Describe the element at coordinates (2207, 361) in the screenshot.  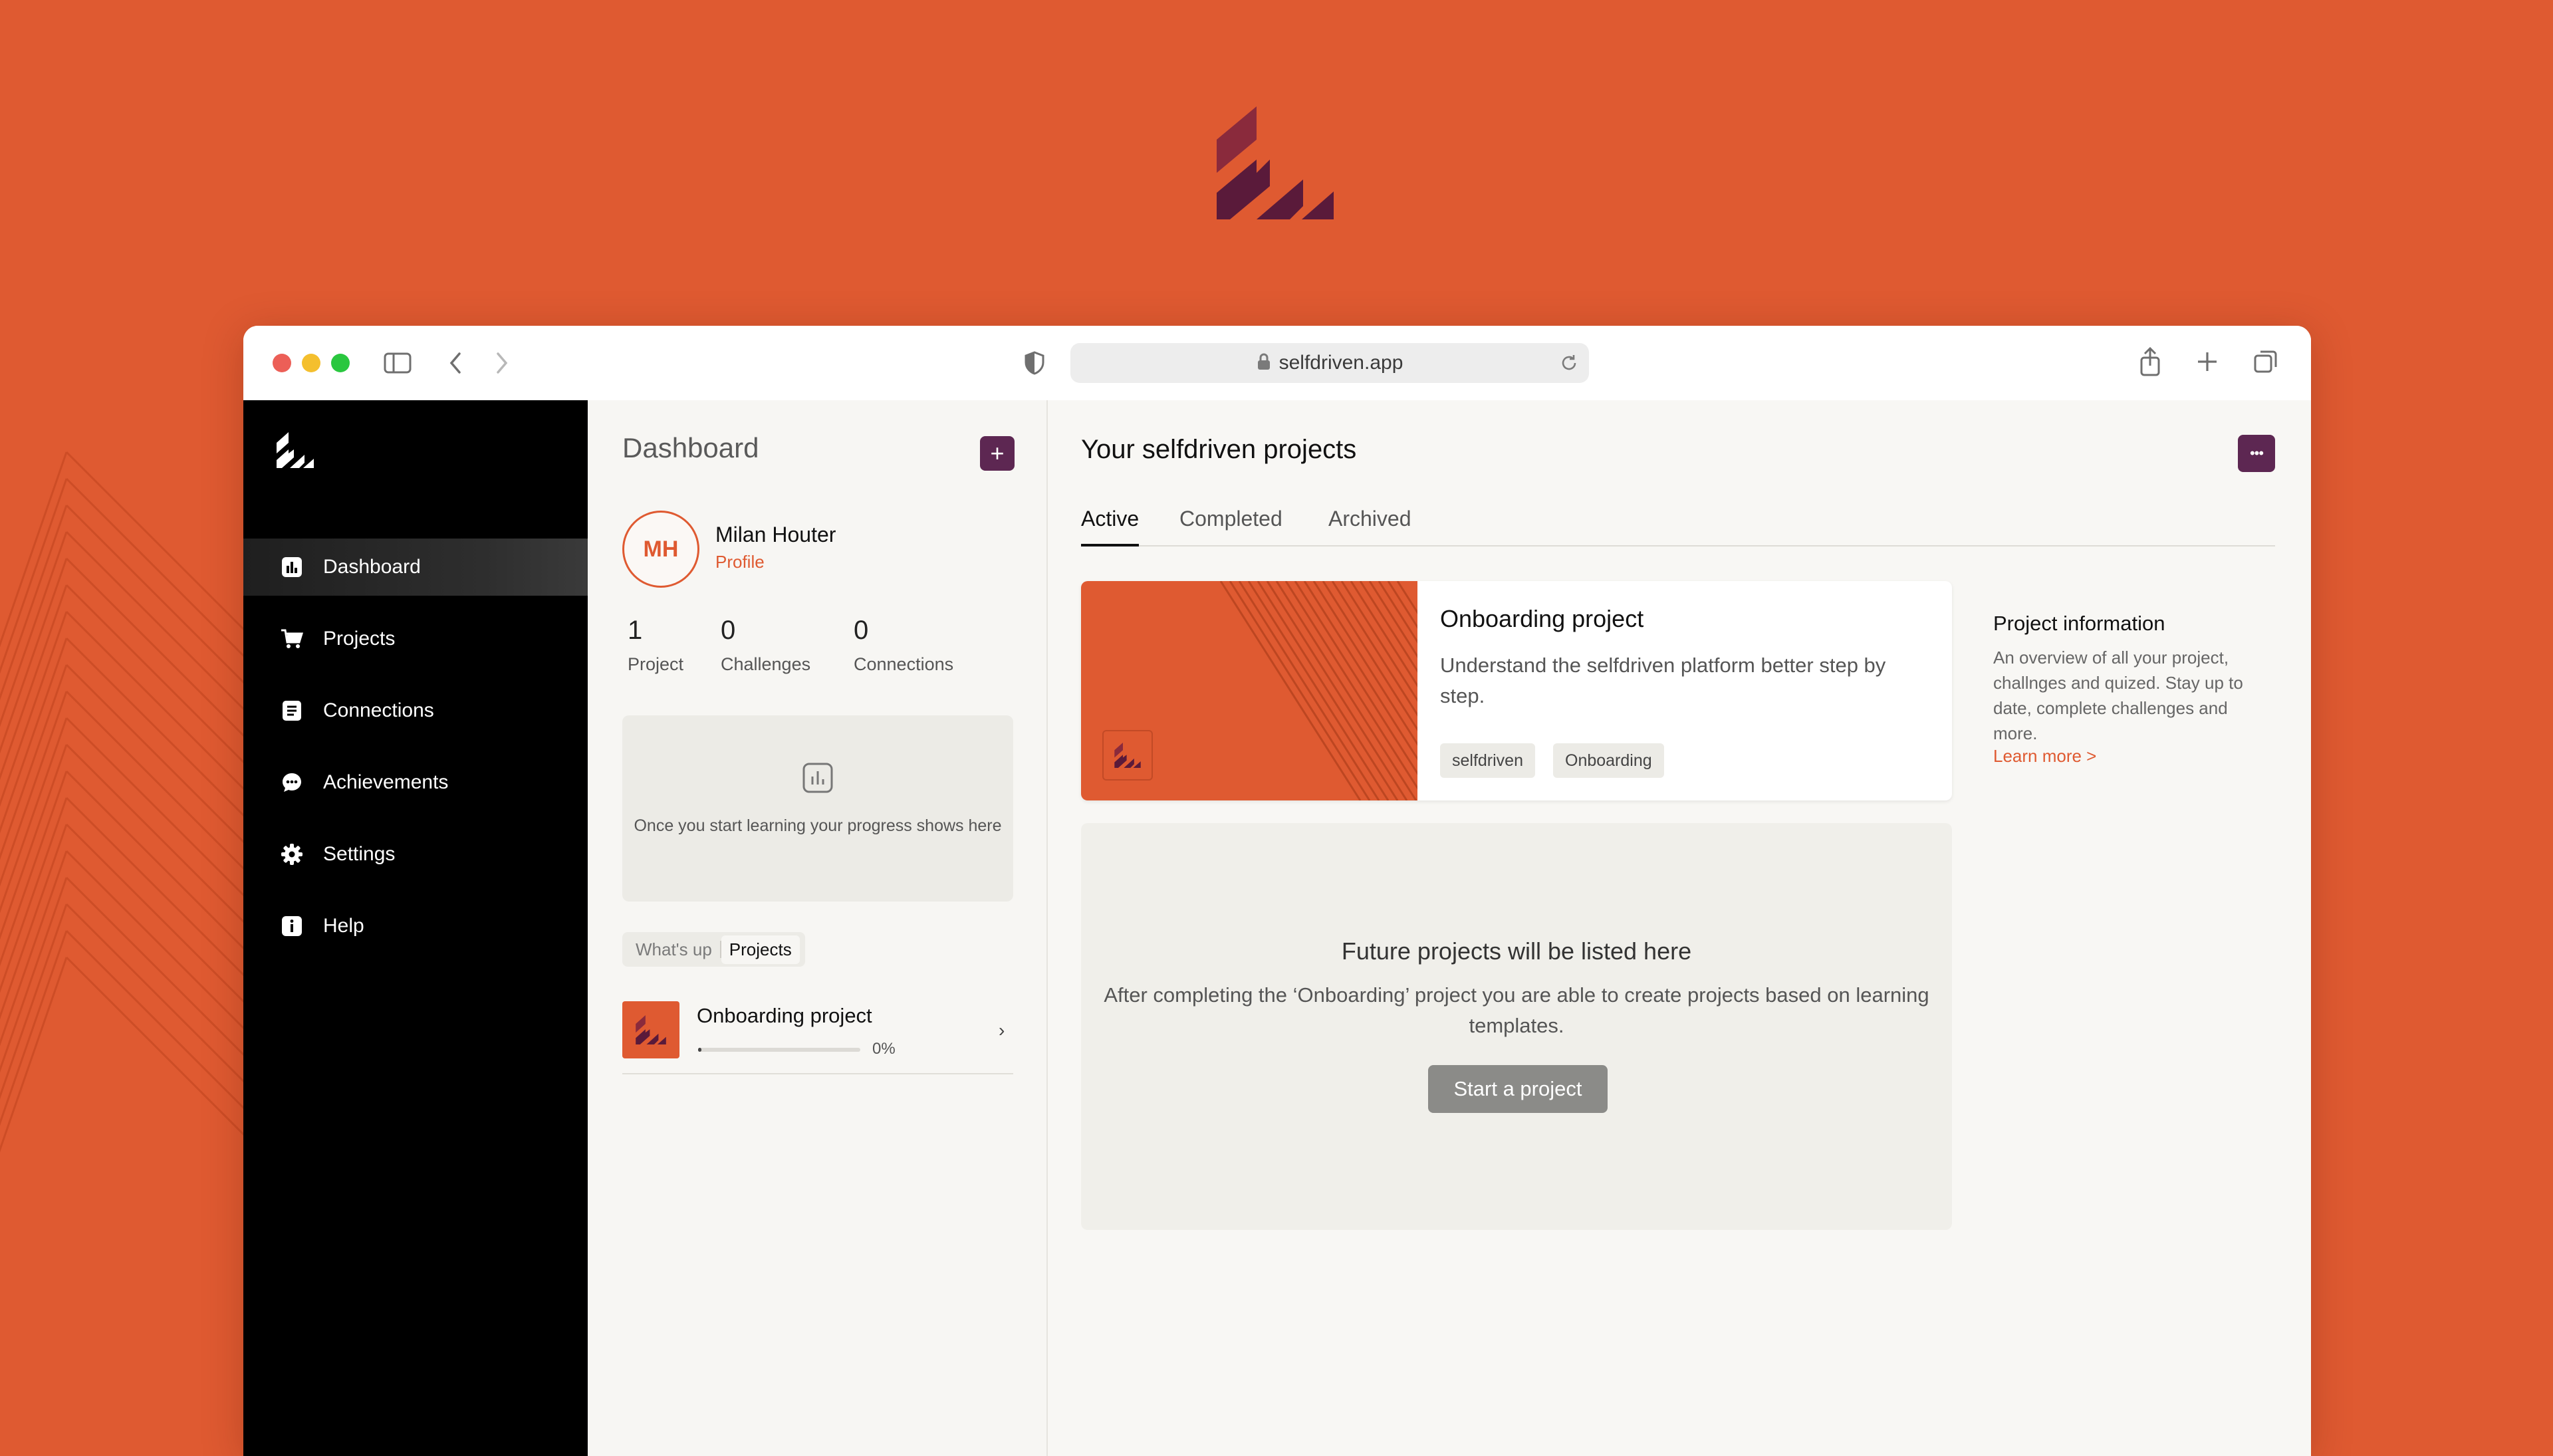
I see `new-tab-icon` at that location.